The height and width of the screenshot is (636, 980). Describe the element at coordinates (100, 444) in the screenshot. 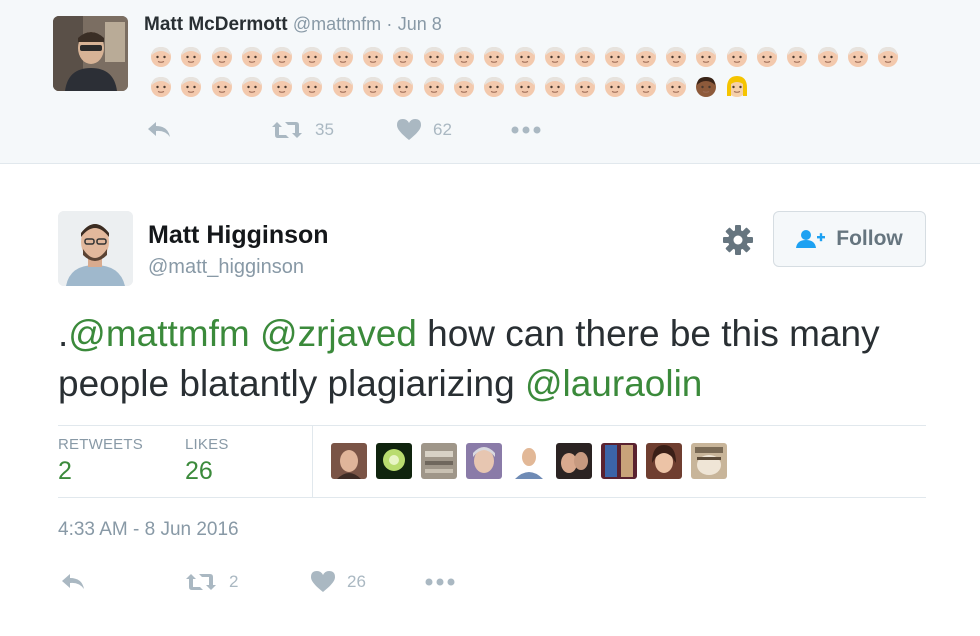

I see `retweets-label: RETWEETS` at that location.